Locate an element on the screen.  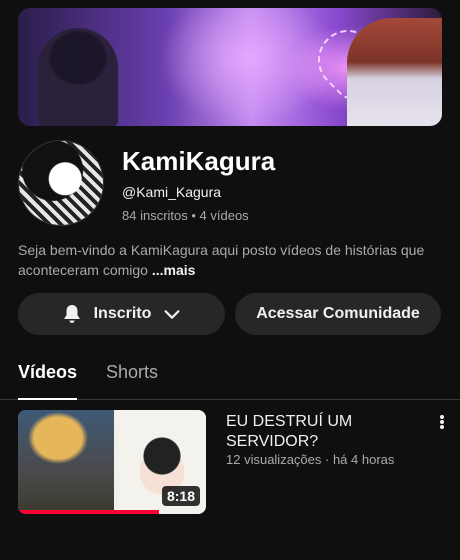
channel-name: KamiKagura is located at coordinates (199, 161).